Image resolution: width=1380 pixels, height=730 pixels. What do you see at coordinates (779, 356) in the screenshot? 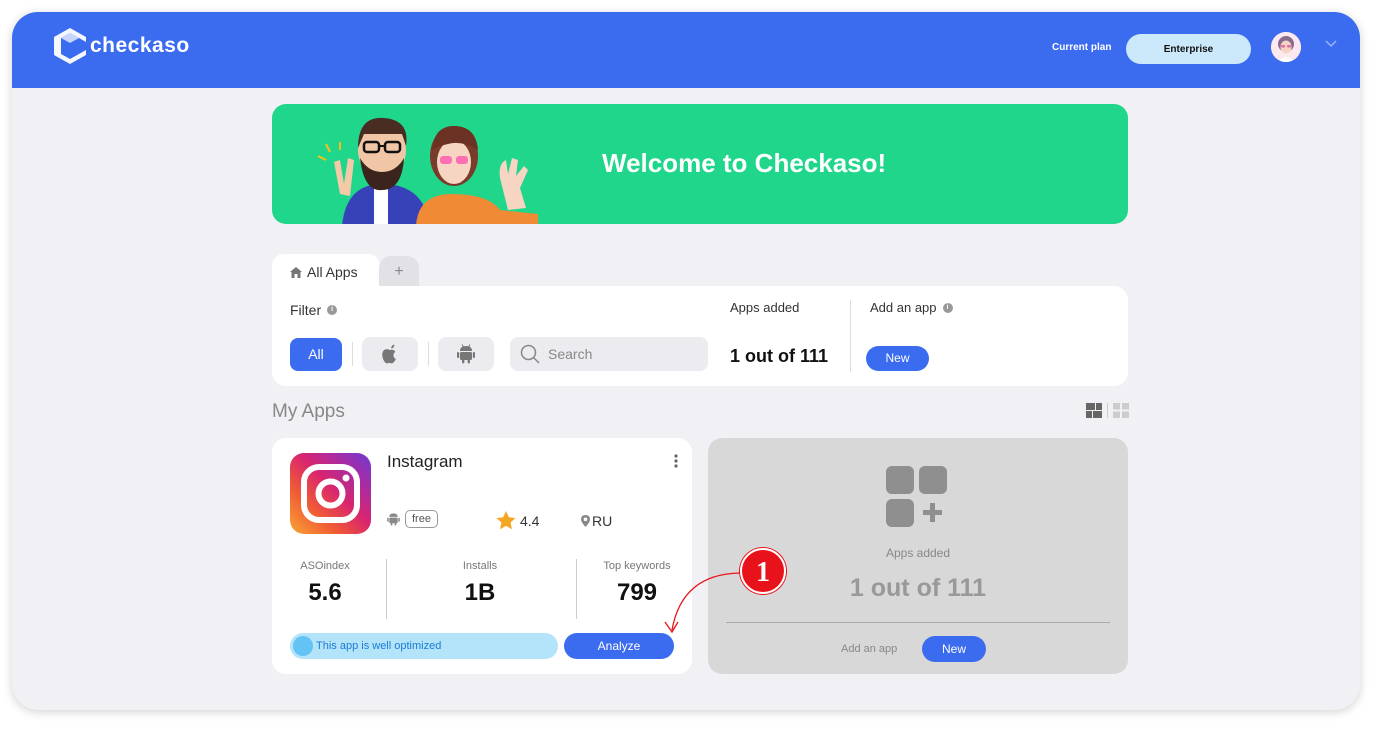
I see `apps-added-value: 1 out of 111` at bounding box center [779, 356].